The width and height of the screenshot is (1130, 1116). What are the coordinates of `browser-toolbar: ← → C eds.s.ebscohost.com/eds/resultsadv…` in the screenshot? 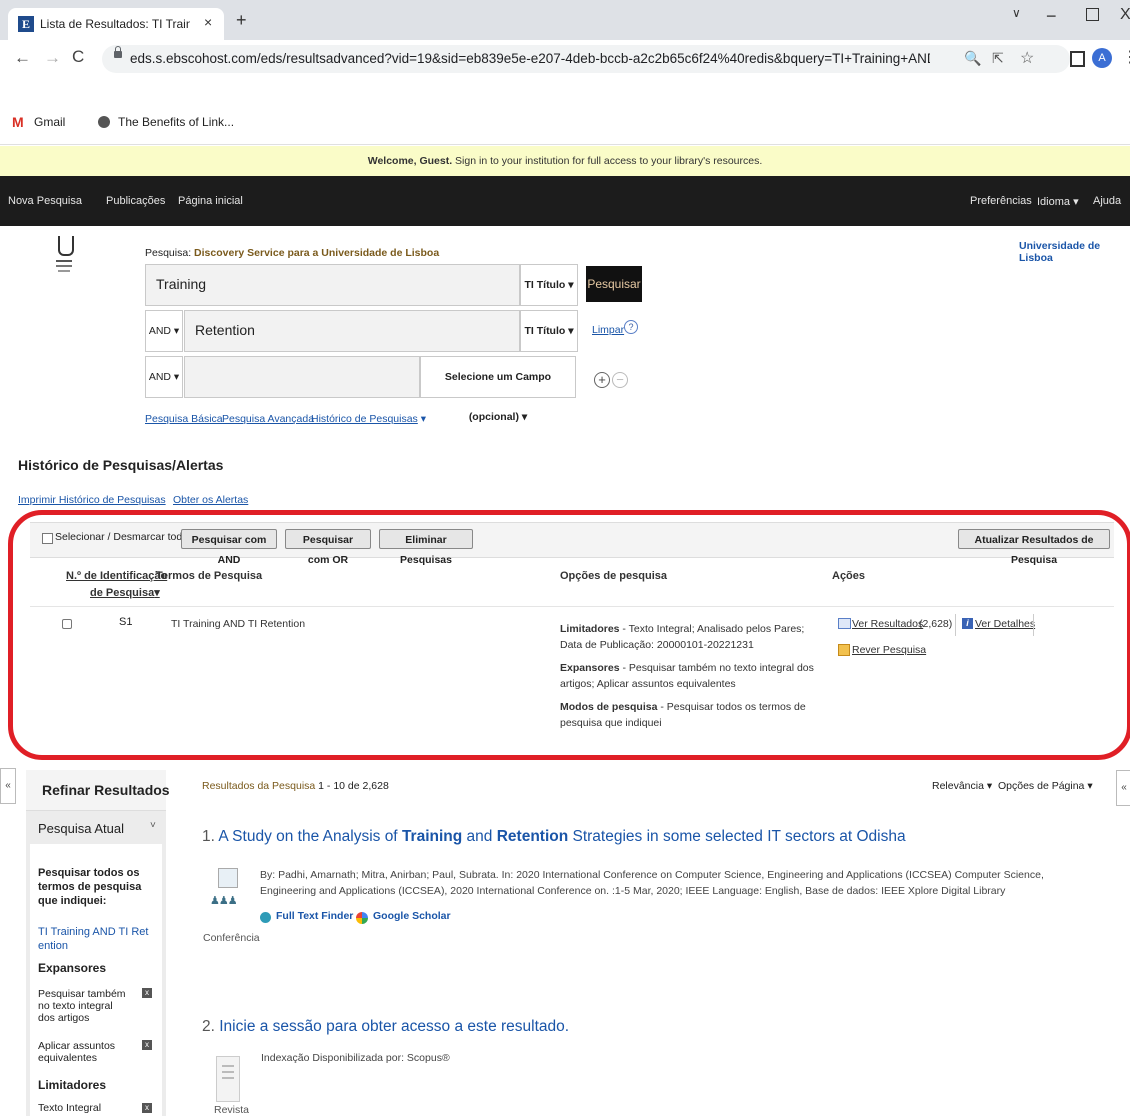 It's located at (565, 72).